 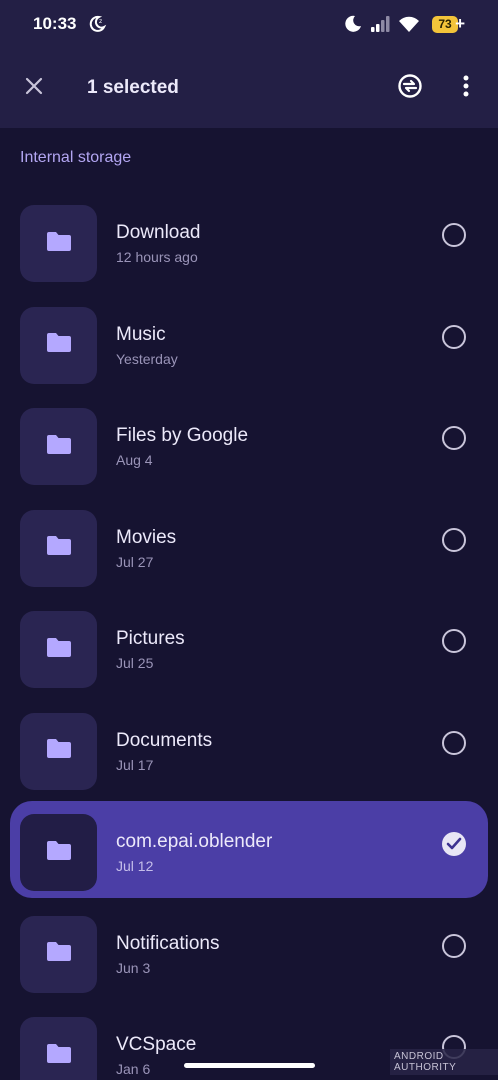 I want to click on wifi-icon, so click(x=409, y=24).